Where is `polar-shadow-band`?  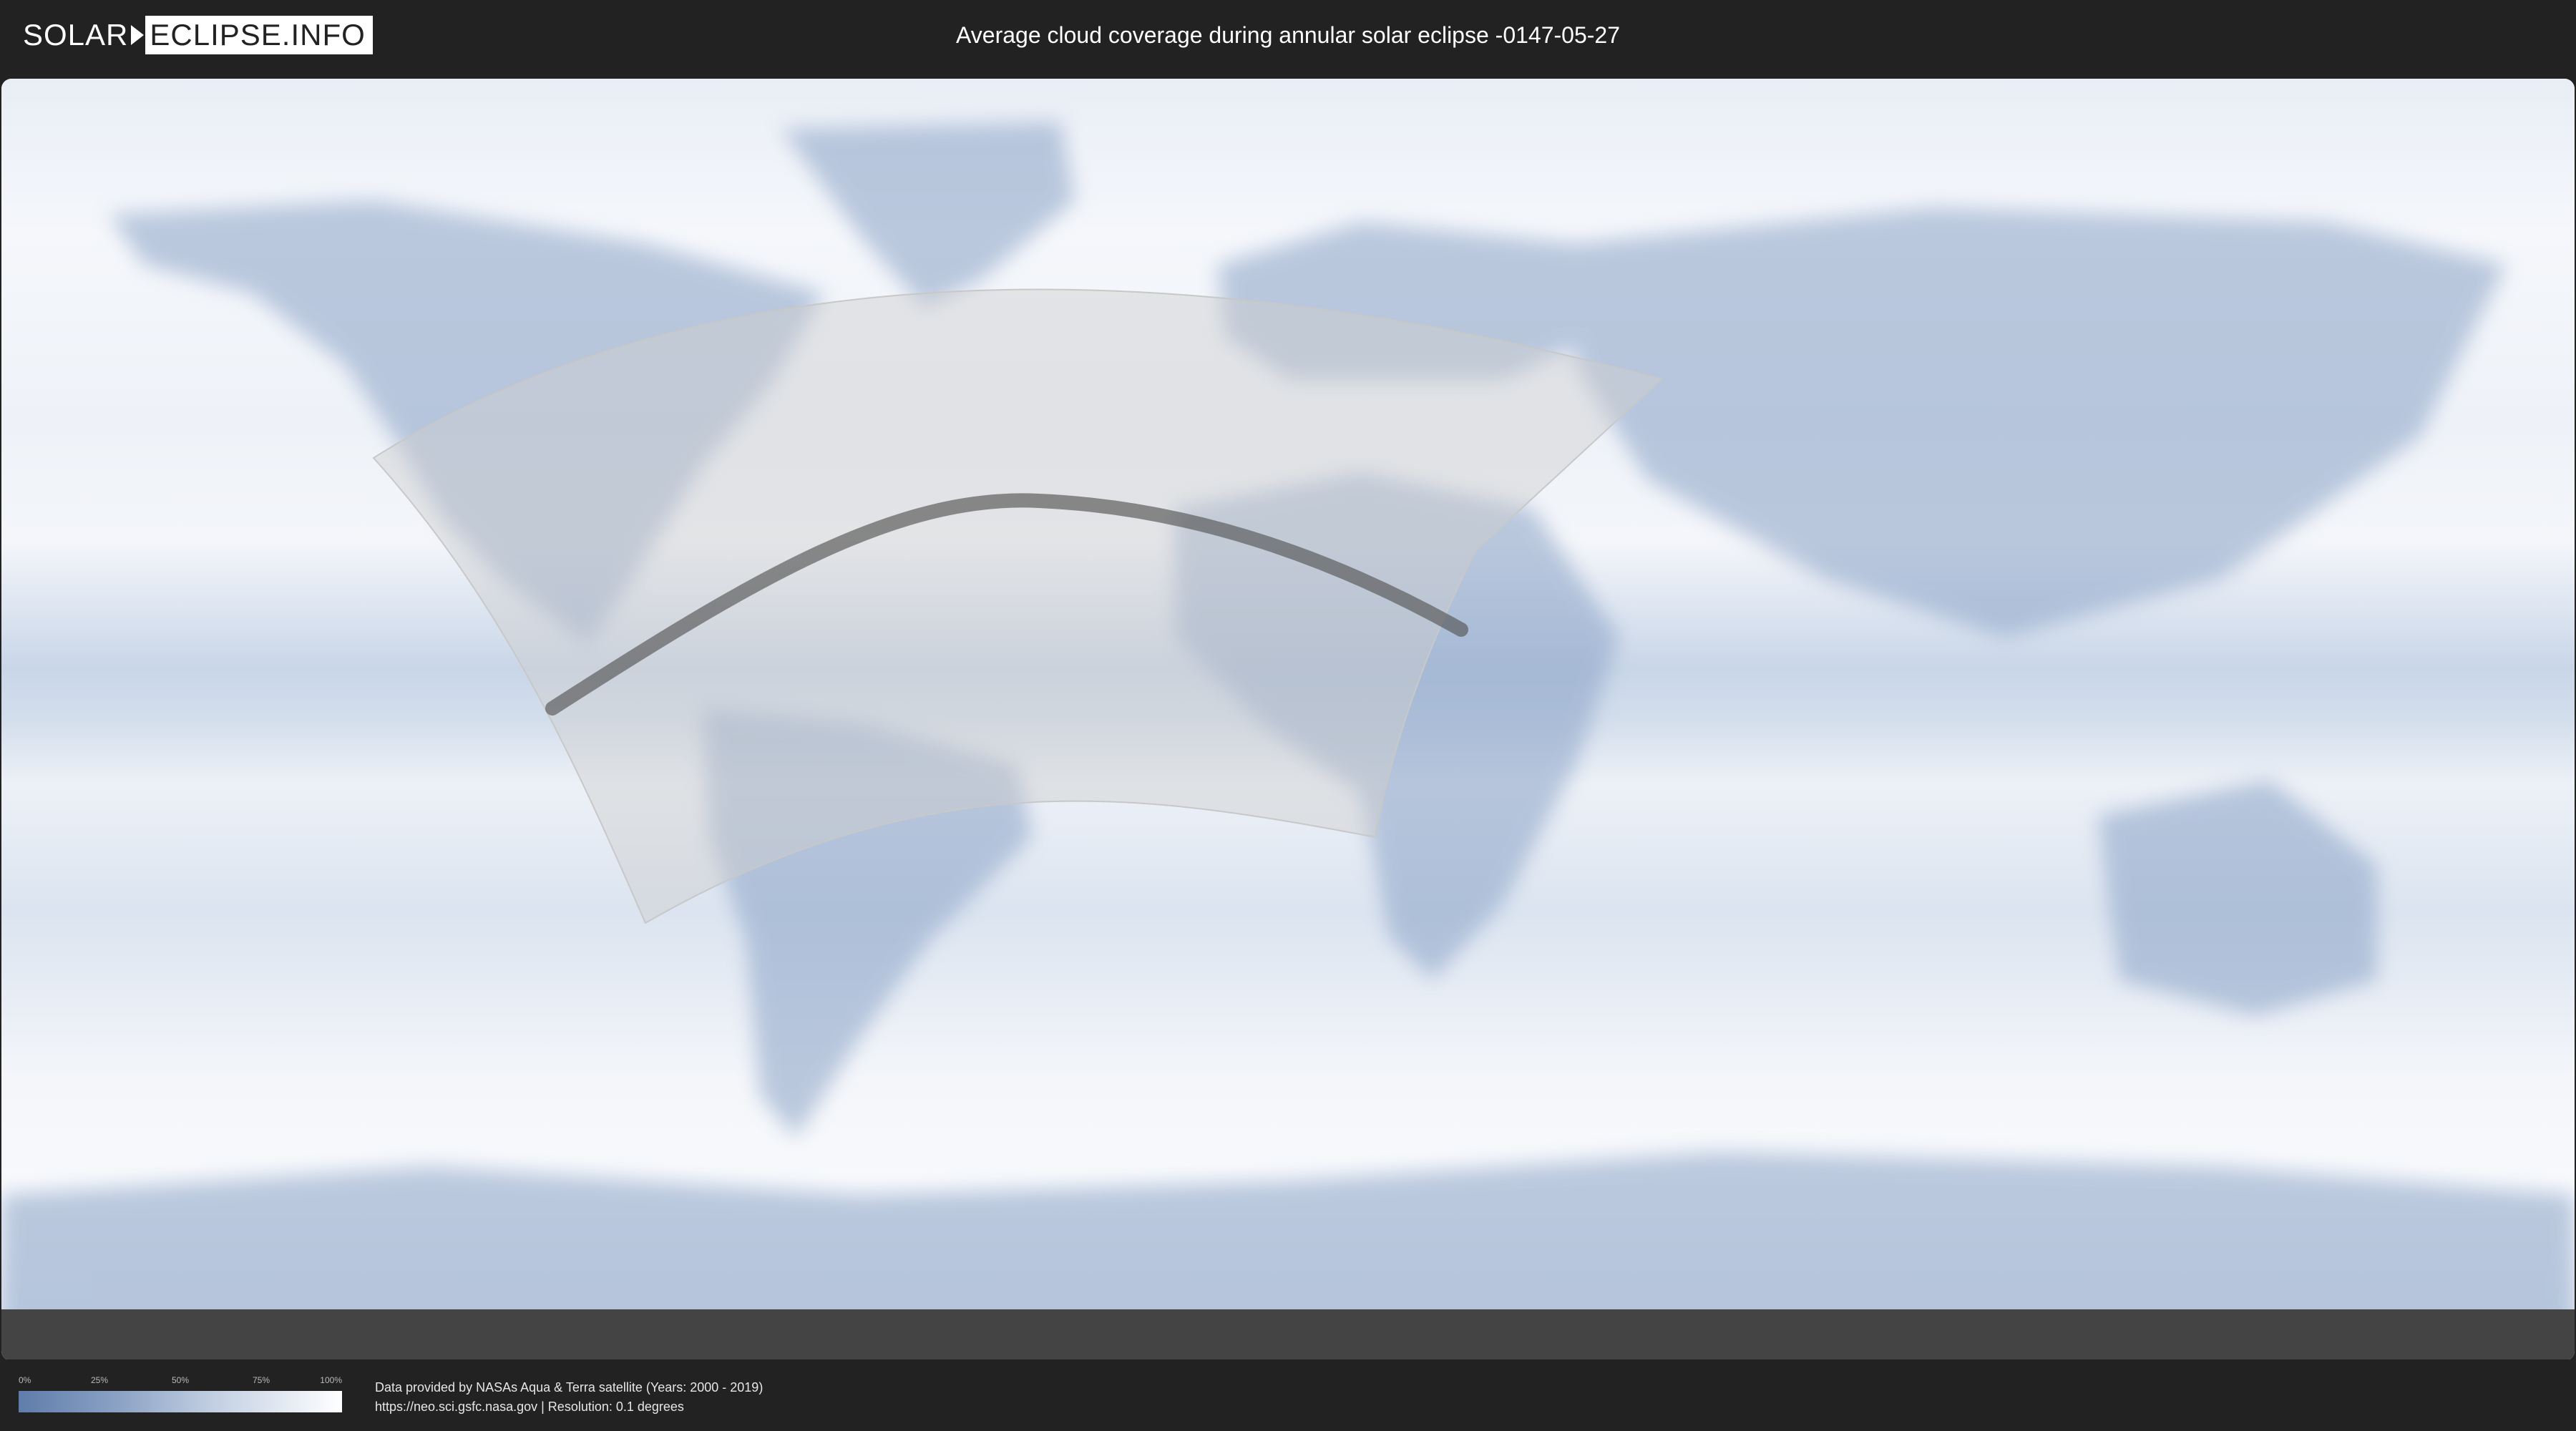
polar-shadow-band is located at coordinates (1288, 1335).